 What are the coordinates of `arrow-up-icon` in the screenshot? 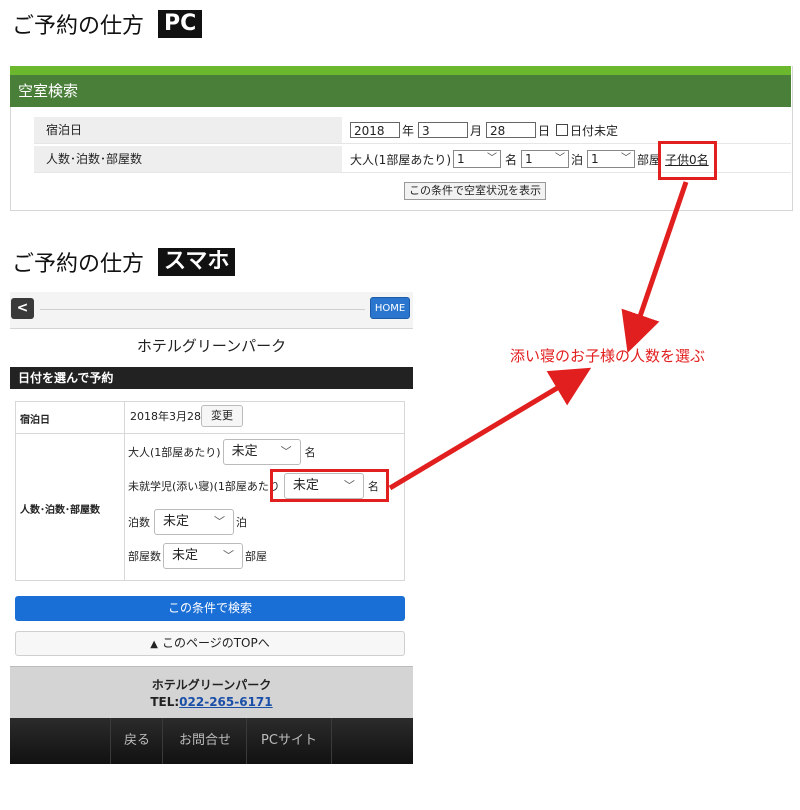 It's located at (490, 429).